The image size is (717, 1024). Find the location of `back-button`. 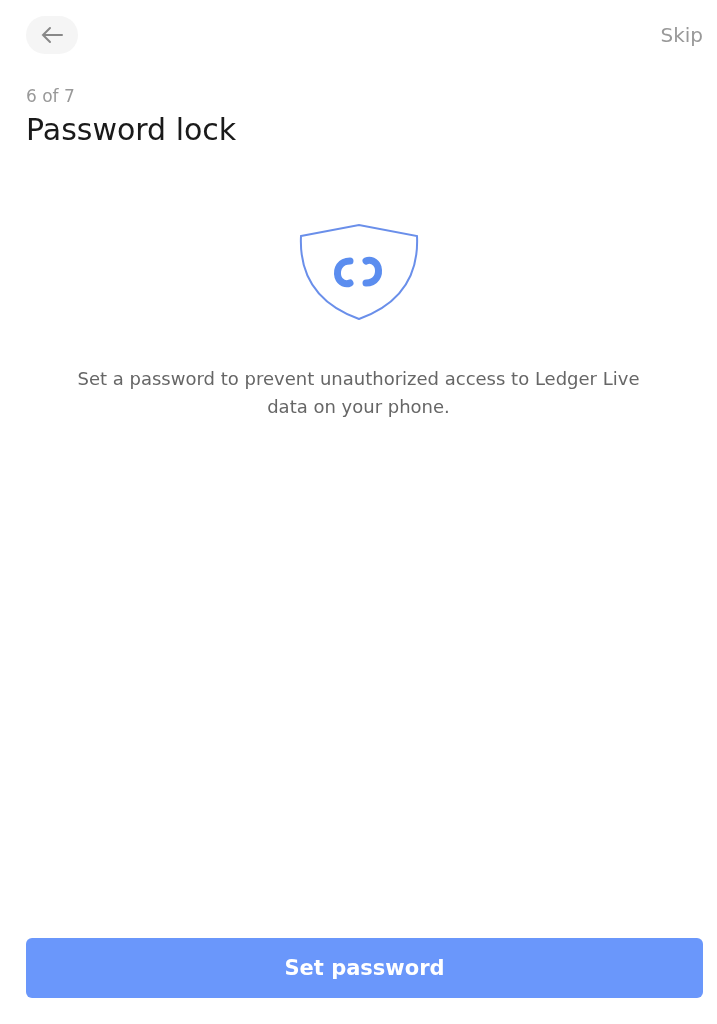

back-button is located at coordinates (52, 35).